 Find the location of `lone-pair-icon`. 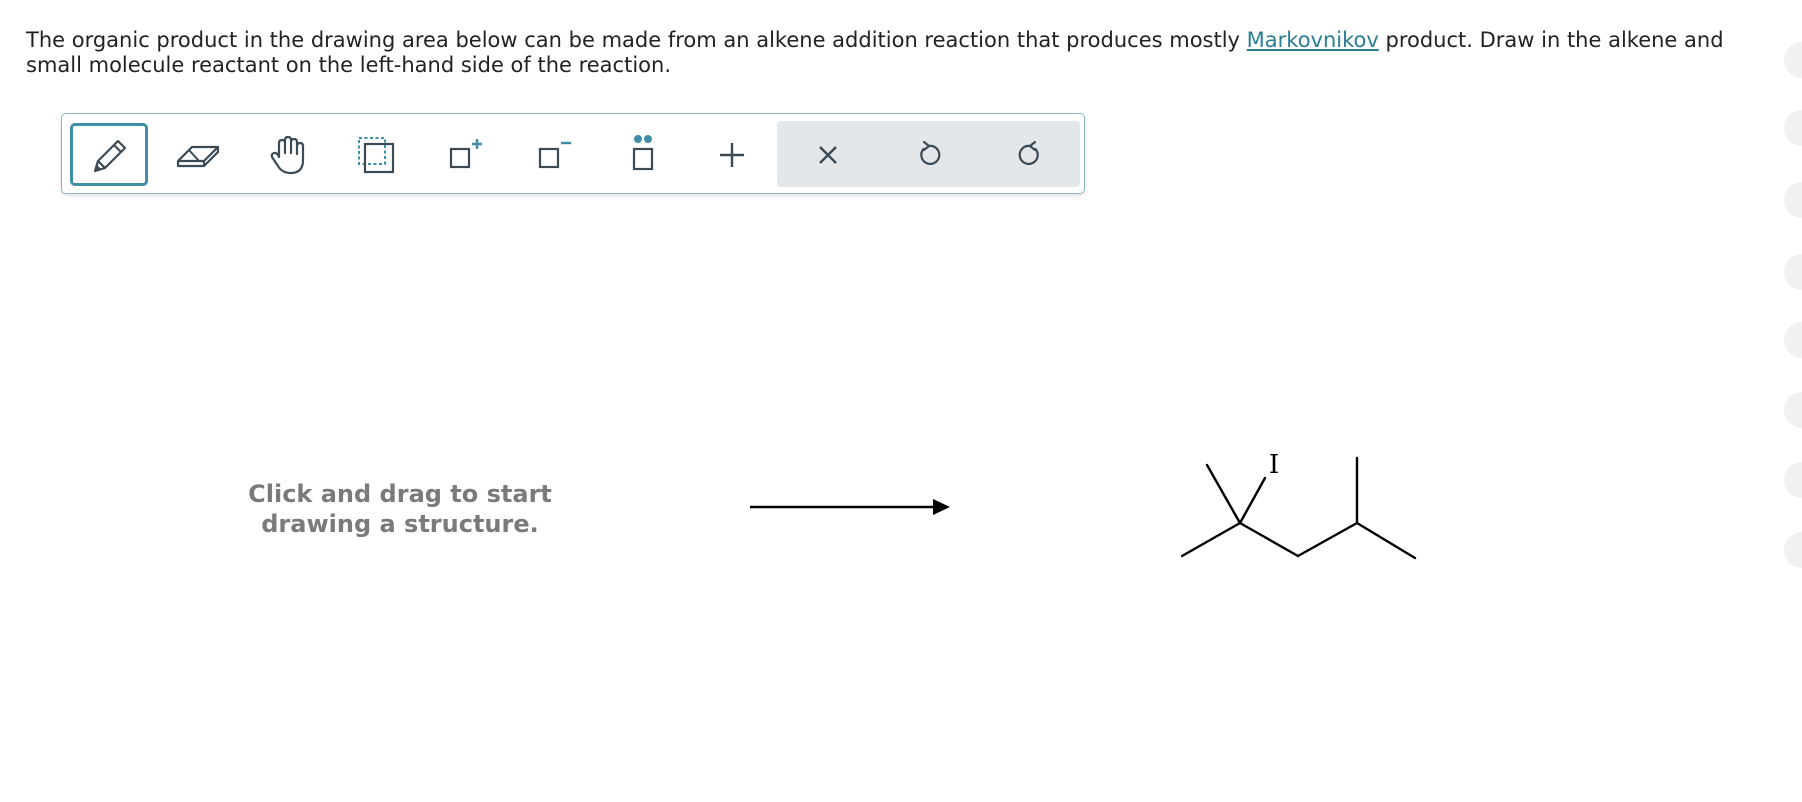

lone-pair-icon is located at coordinates (643, 152).